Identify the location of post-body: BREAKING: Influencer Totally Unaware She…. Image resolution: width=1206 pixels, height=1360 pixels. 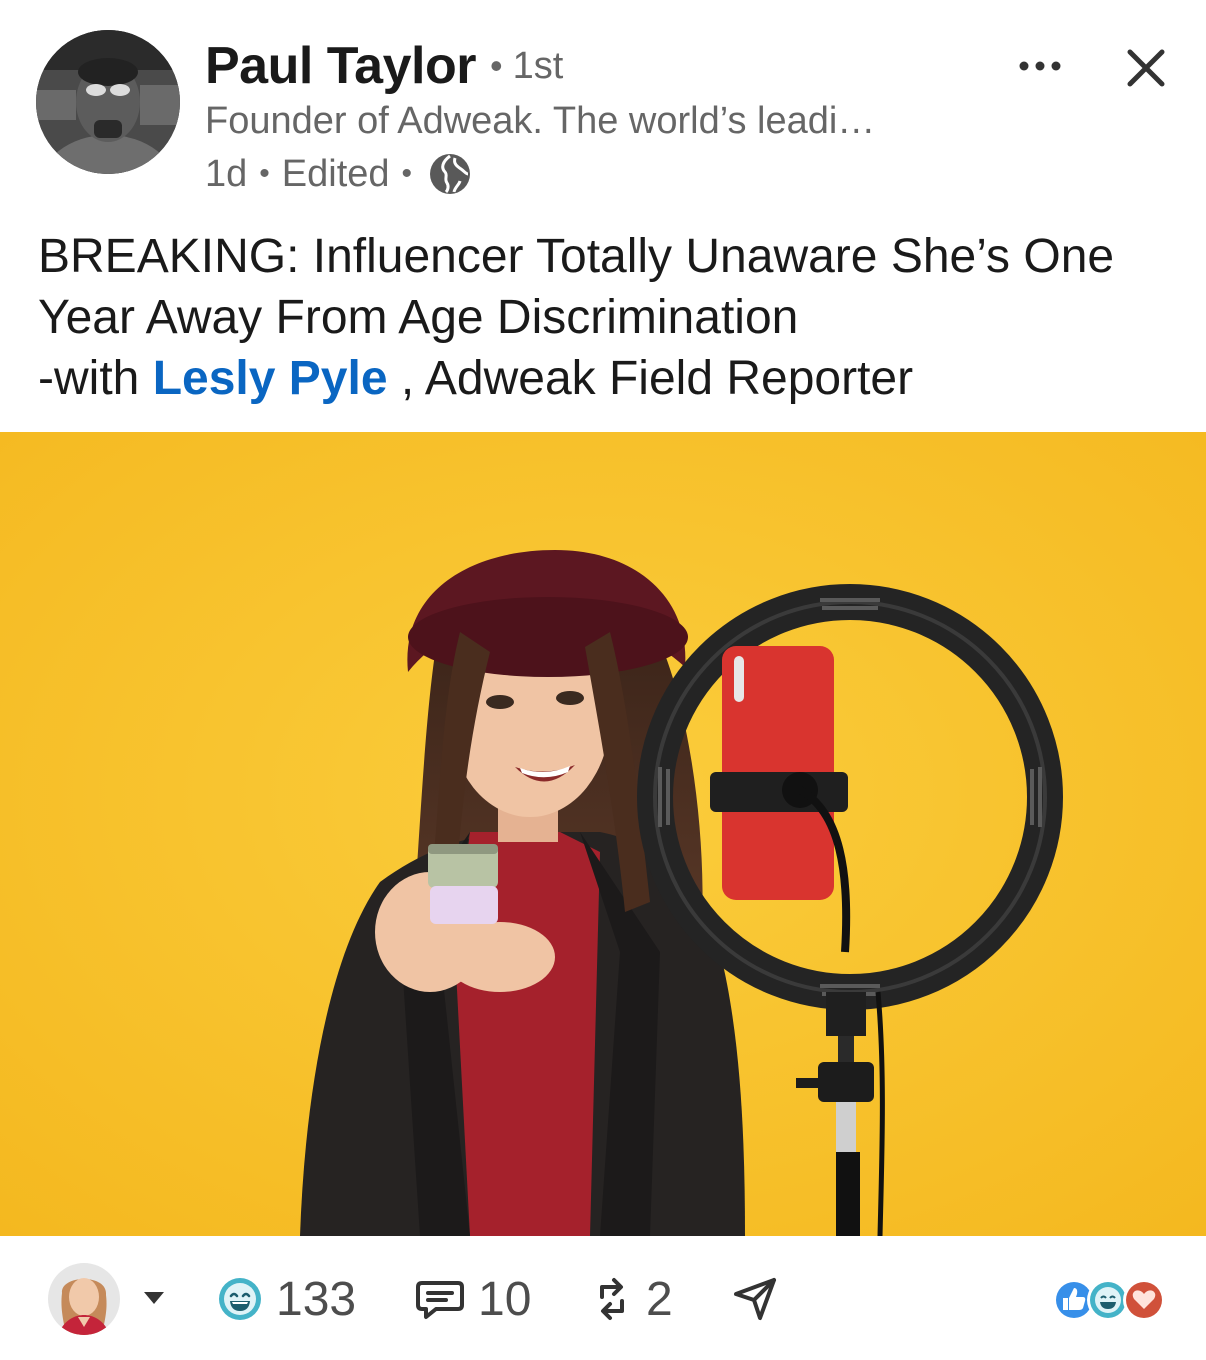
(608, 317).